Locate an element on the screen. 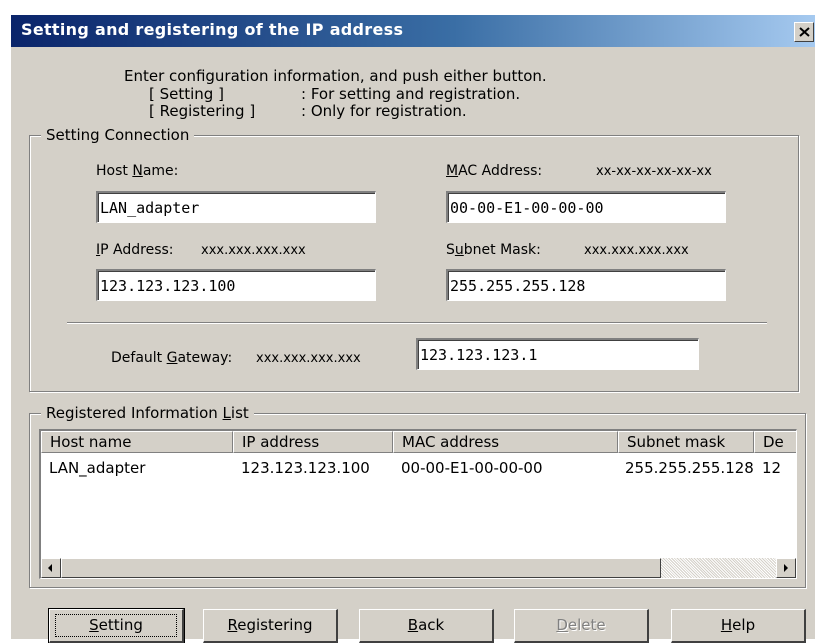 This screenshot has height=643, width=815. focus-rectangle is located at coordinates (116, 625).